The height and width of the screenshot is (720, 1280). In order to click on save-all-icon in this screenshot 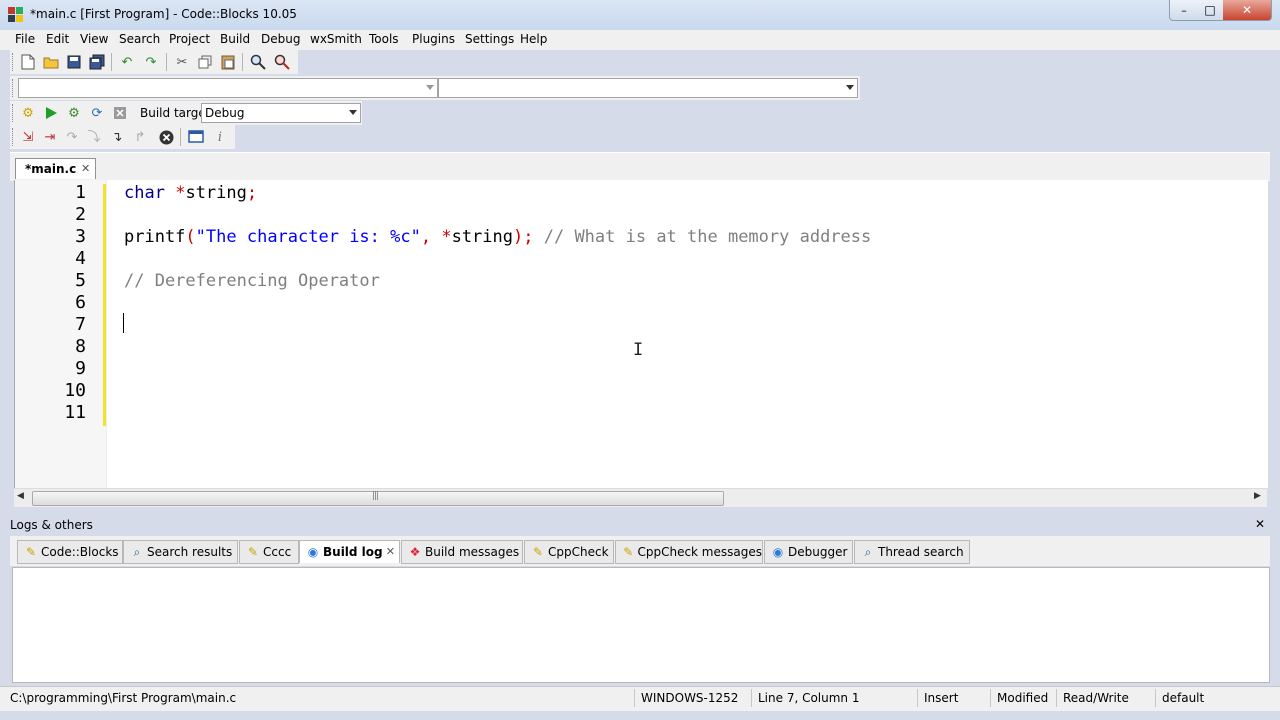, I will do `click(97, 62)`.